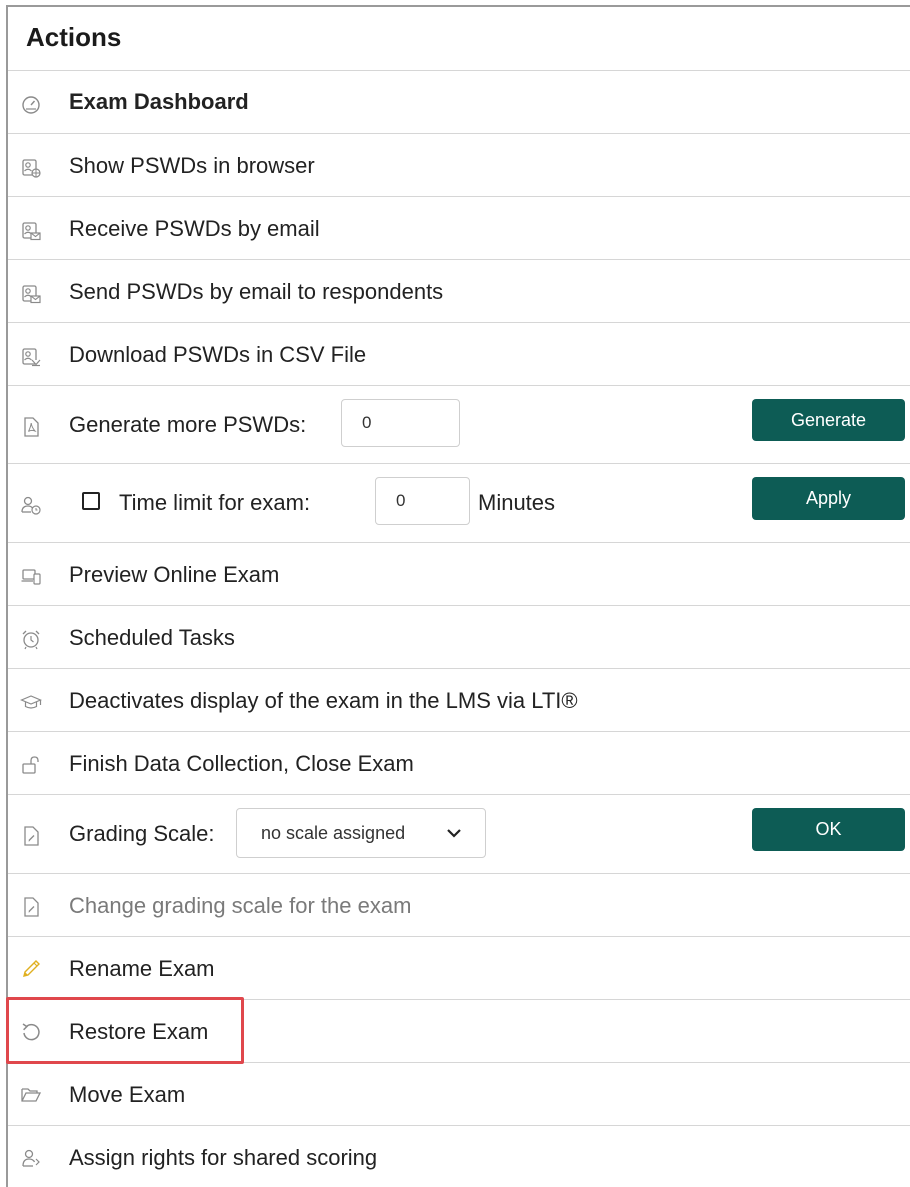 The image size is (910, 1187). Describe the element at coordinates (400, 423) in the screenshot. I see `generate-count-input` at that location.